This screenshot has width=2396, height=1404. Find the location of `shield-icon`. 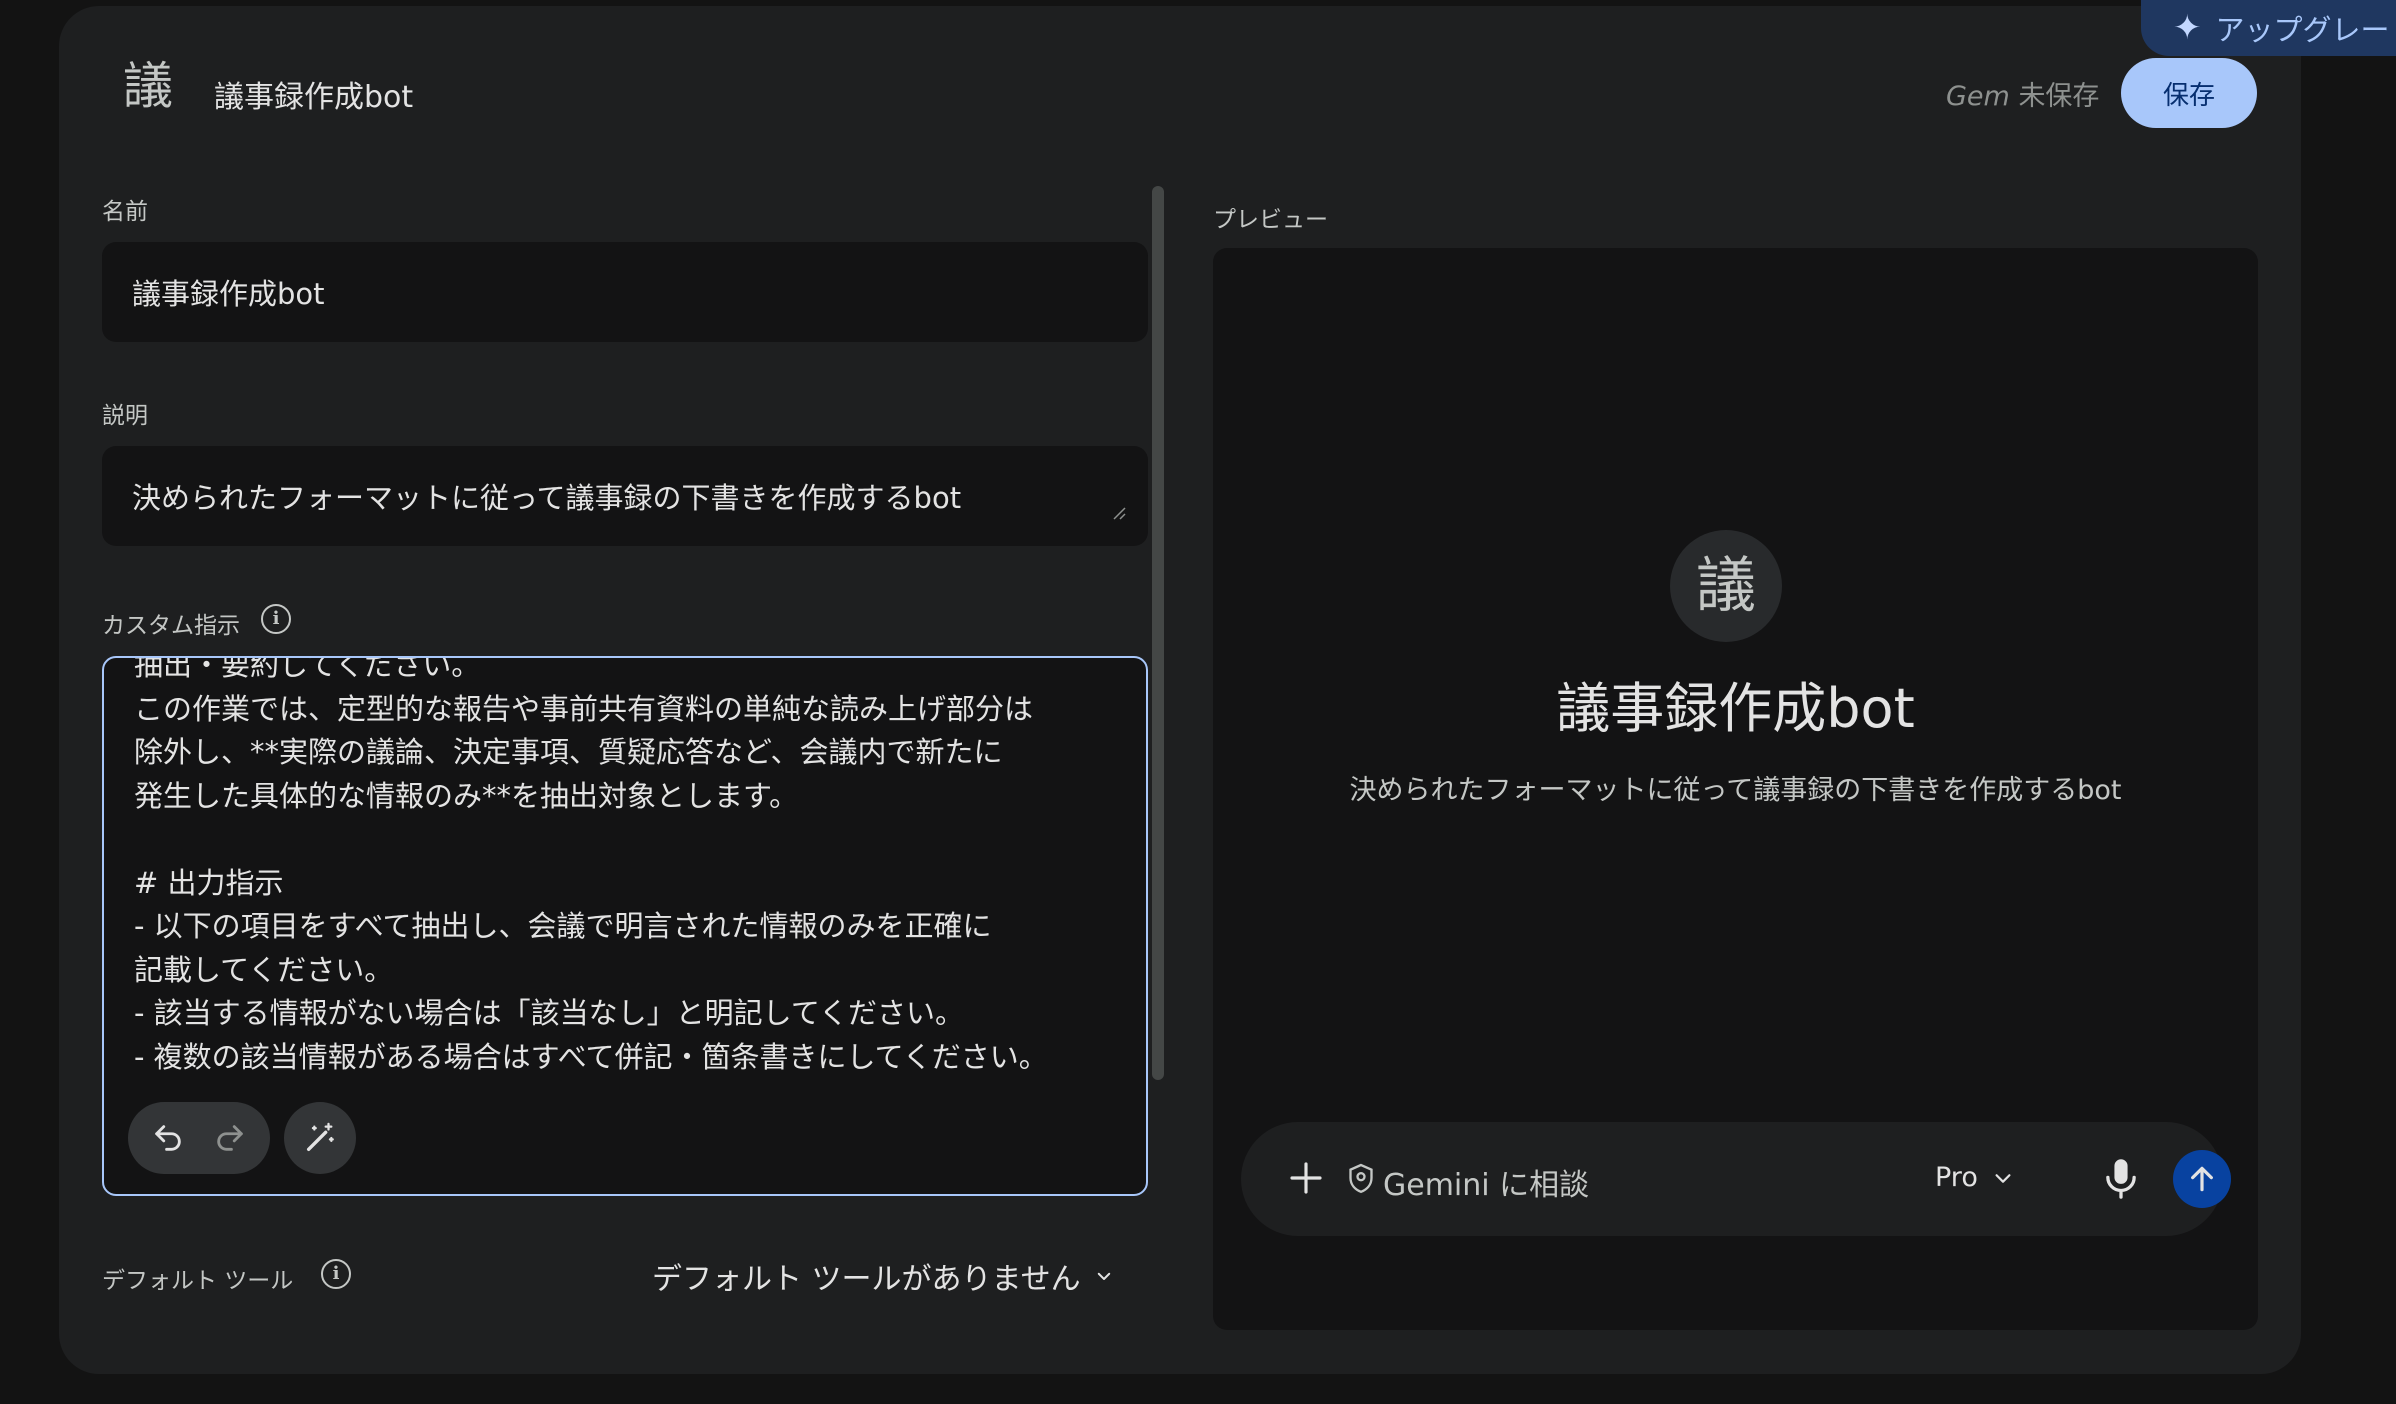

shield-icon is located at coordinates (1361, 1178).